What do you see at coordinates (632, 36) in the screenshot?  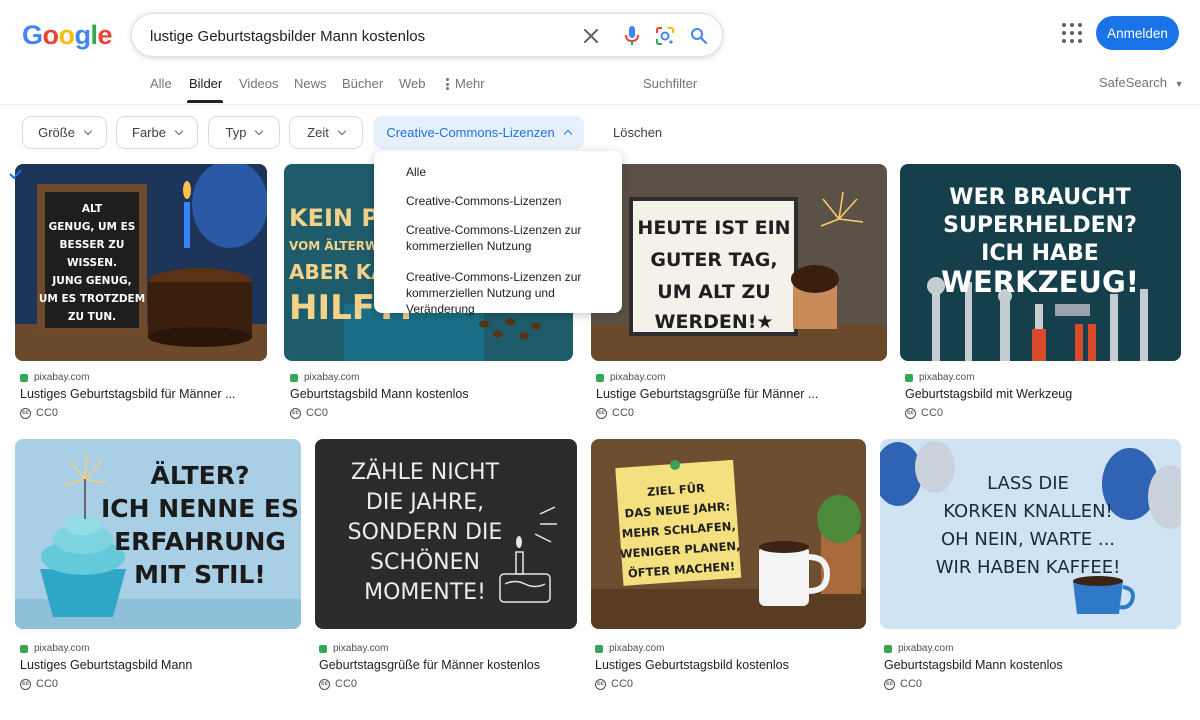 I see `microphone-icon` at bounding box center [632, 36].